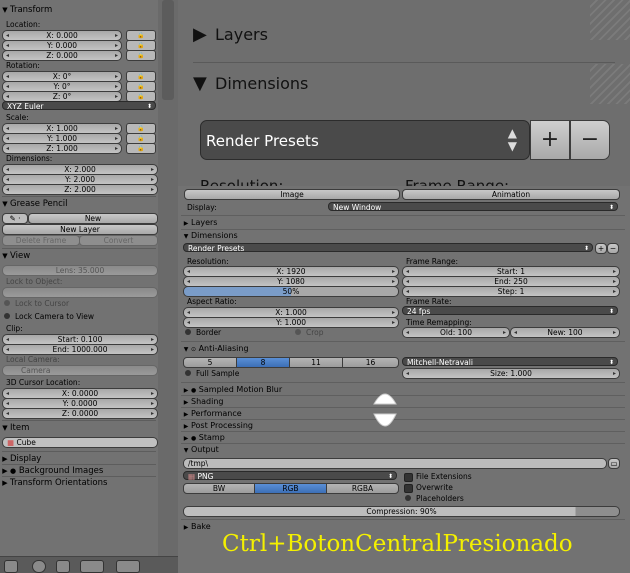 The image size is (630, 573). Describe the element at coordinates (440, 498) in the screenshot. I see `placeholders-label: Placeholders` at that location.